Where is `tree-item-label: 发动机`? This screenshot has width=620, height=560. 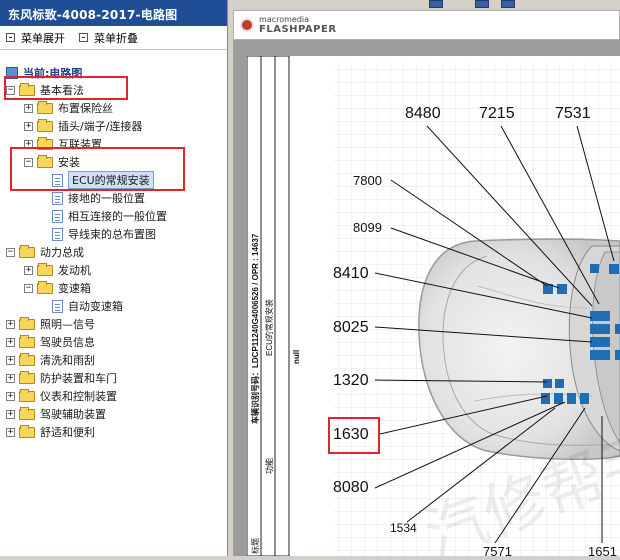
tree-item-label: 发动机 is located at coordinates (74, 270).